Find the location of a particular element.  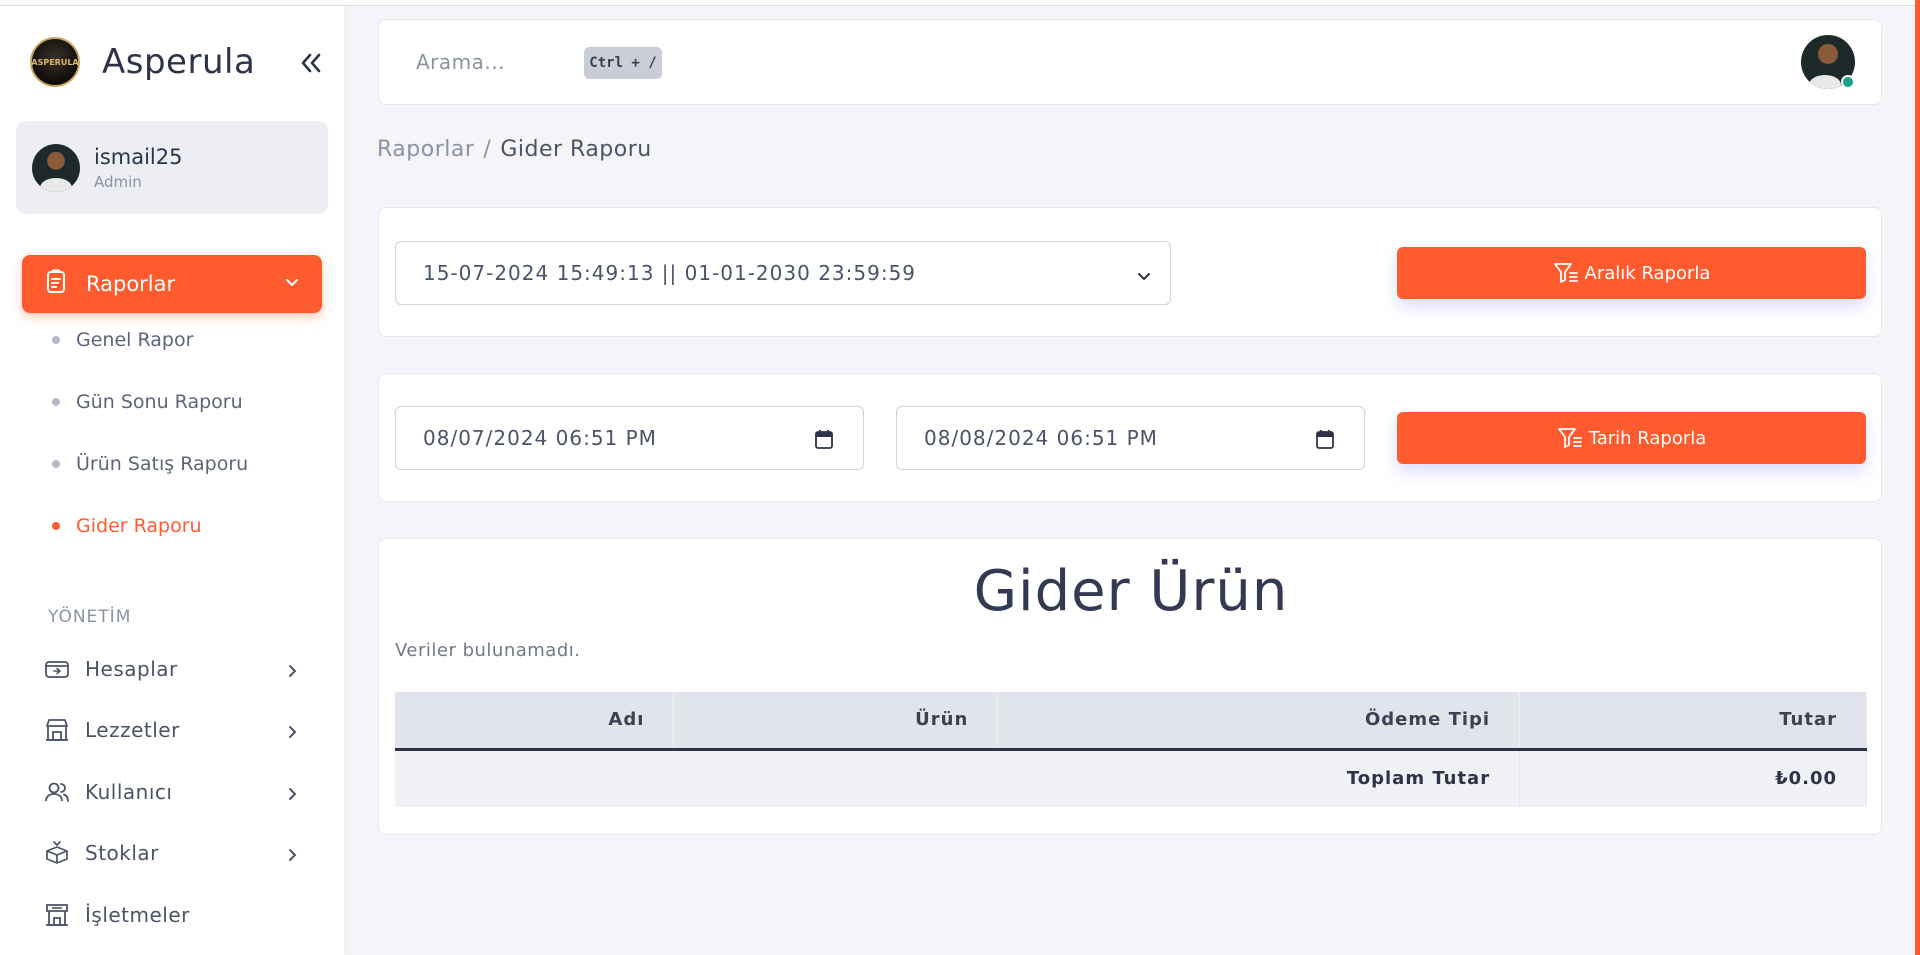

sidebar-item-hesaplar: Hesaplar is located at coordinates (172, 669).